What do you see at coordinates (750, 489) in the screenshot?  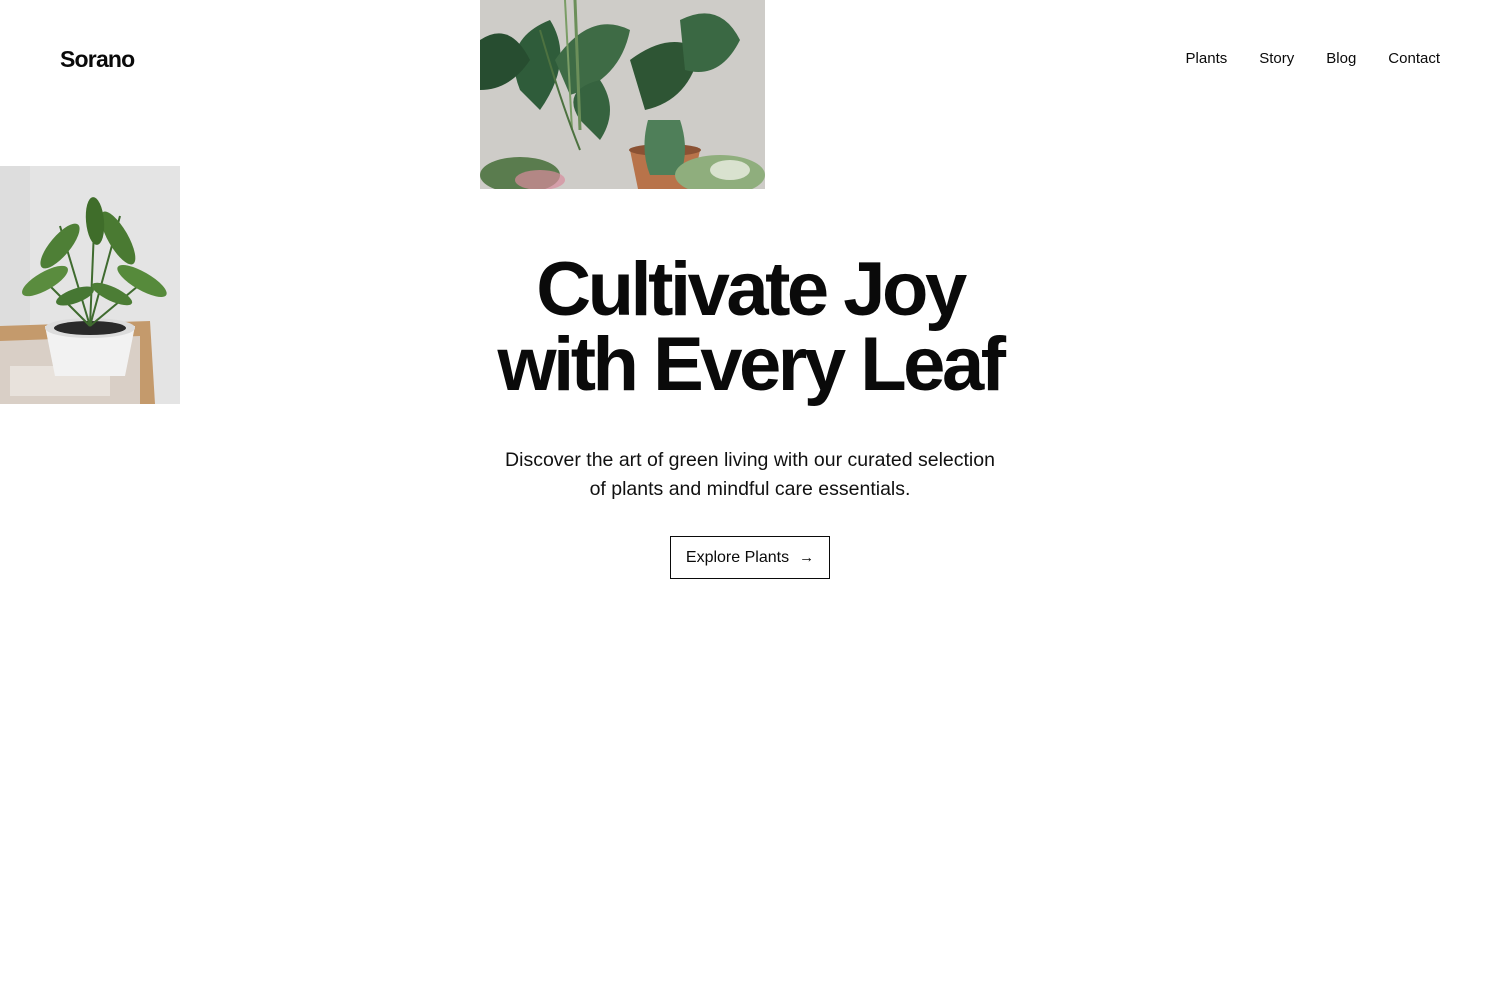 I see `hero-subtitle-line-2: of plants and mindful care essentials.` at bounding box center [750, 489].